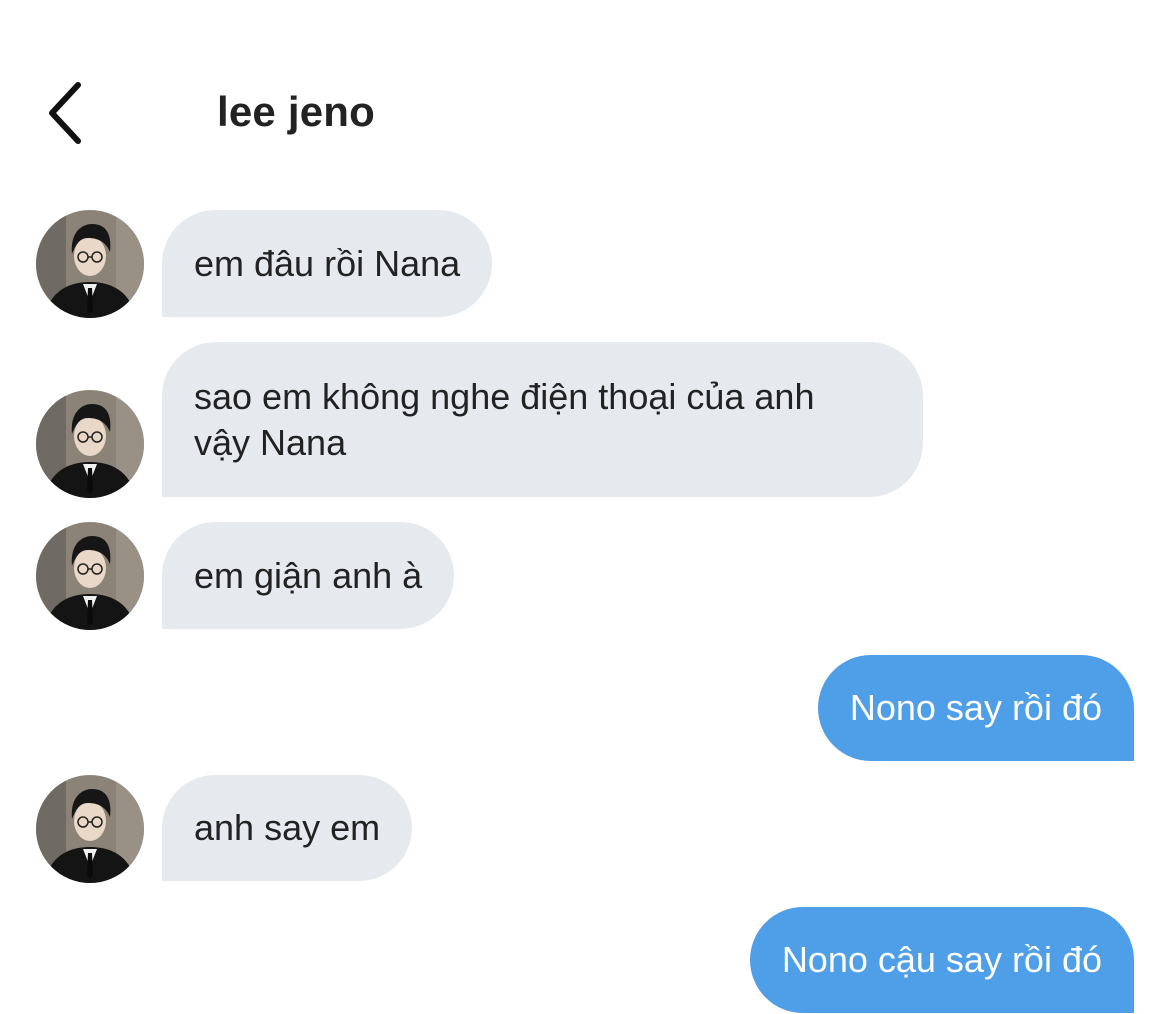 The height and width of the screenshot is (1014, 1169). I want to click on incoming-message-bubble: em giận anh à, so click(308, 575).